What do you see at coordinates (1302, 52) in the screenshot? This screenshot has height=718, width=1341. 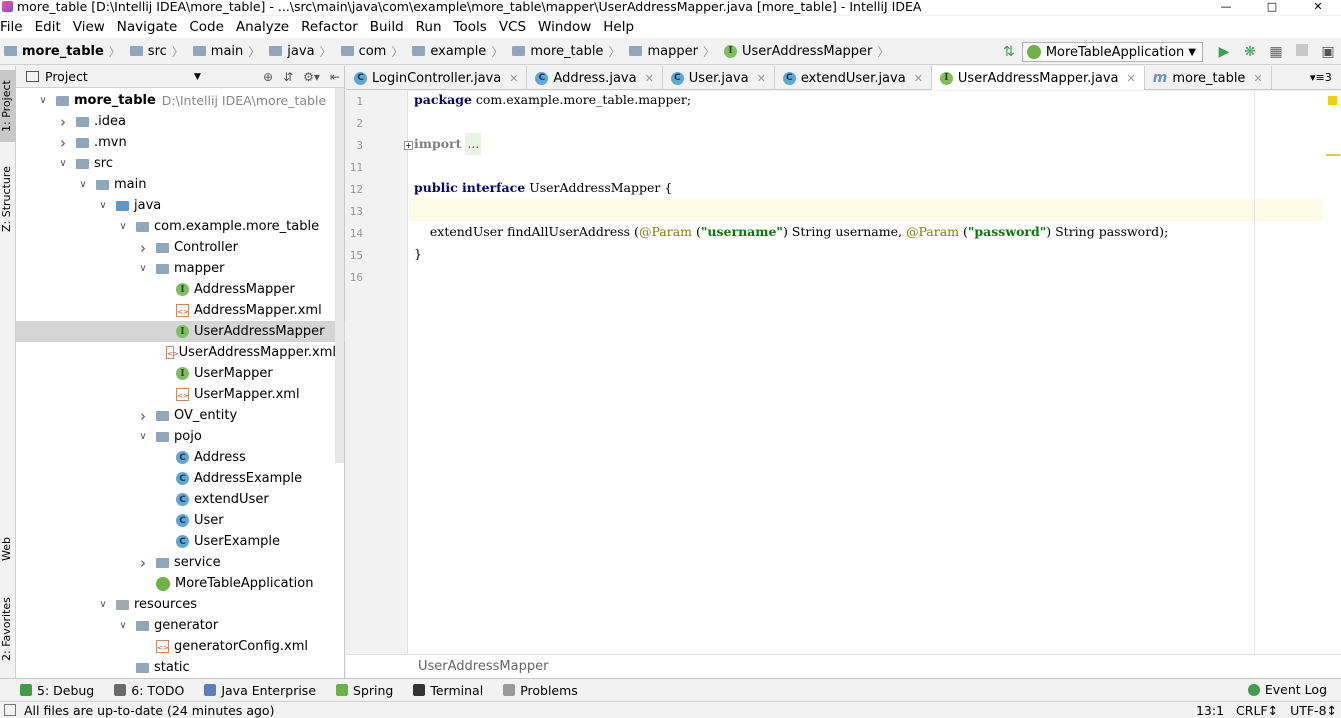 I see `stop-icon` at bounding box center [1302, 52].